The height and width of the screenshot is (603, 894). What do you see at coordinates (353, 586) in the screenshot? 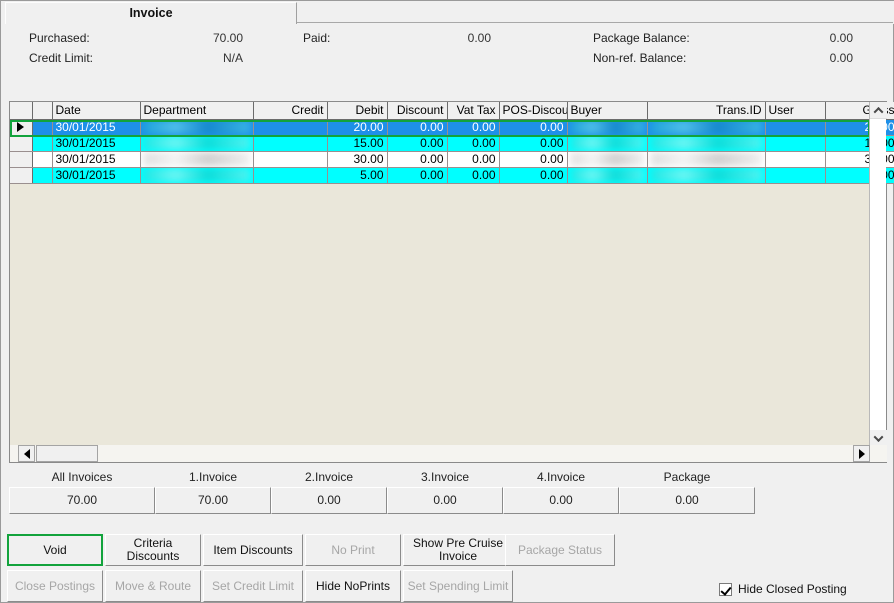
I see `hide-noprints-button: Hide NoPrints` at bounding box center [353, 586].